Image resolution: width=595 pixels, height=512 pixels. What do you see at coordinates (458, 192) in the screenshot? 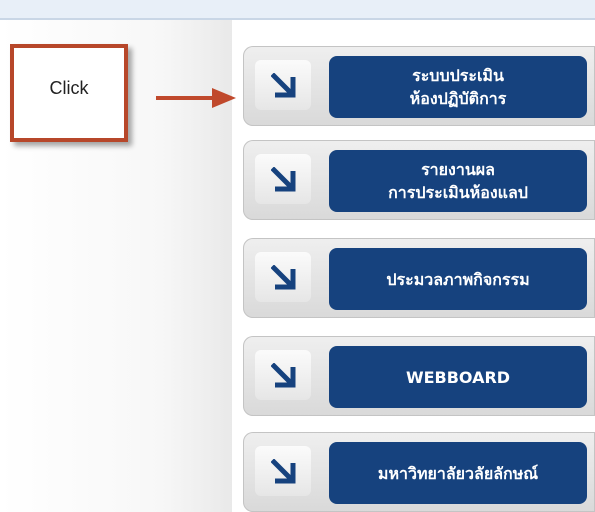
I see `label-line-2: การประเมินห้องแลป` at bounding box center [458, 192].